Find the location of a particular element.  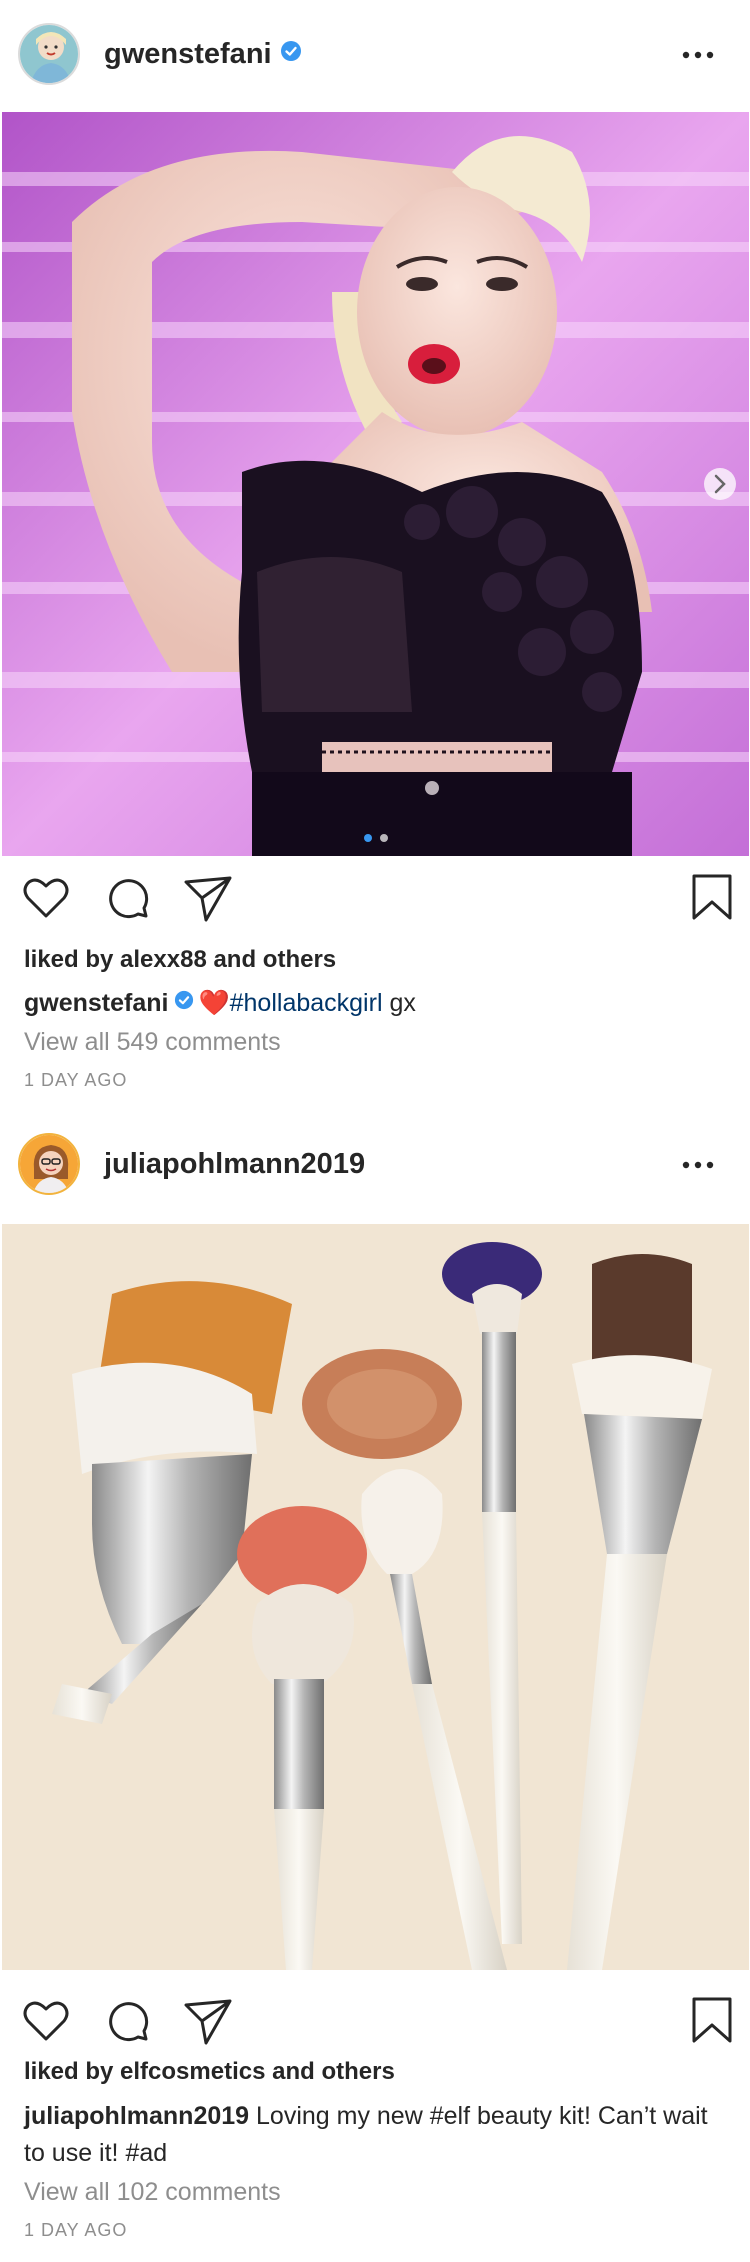

likes-text: liked by elfcosmetics and others is located at coordinates (209, 2072).